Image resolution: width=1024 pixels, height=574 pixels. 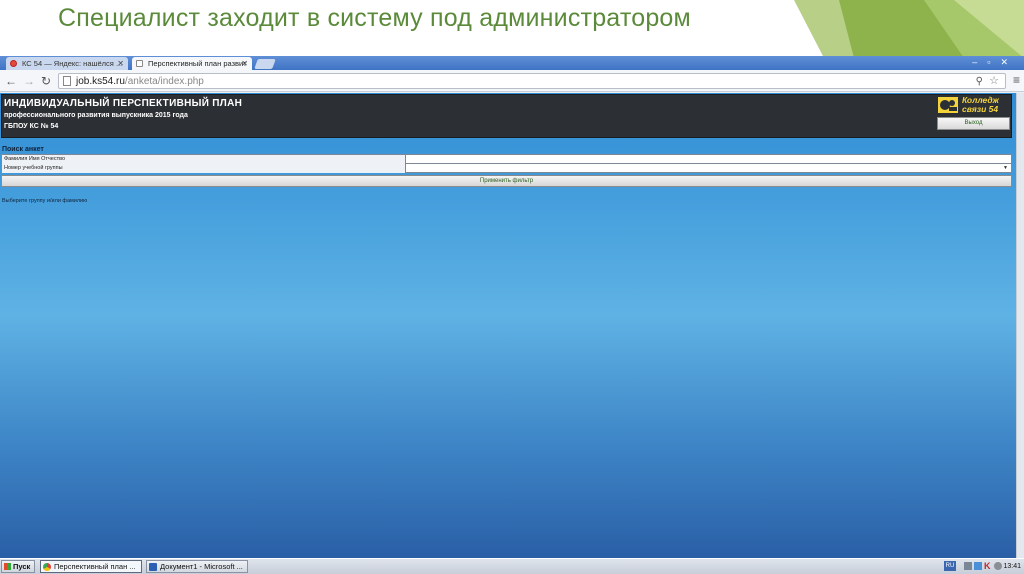 I want to click on start-button: Пуск, so click(x=18, y=566).